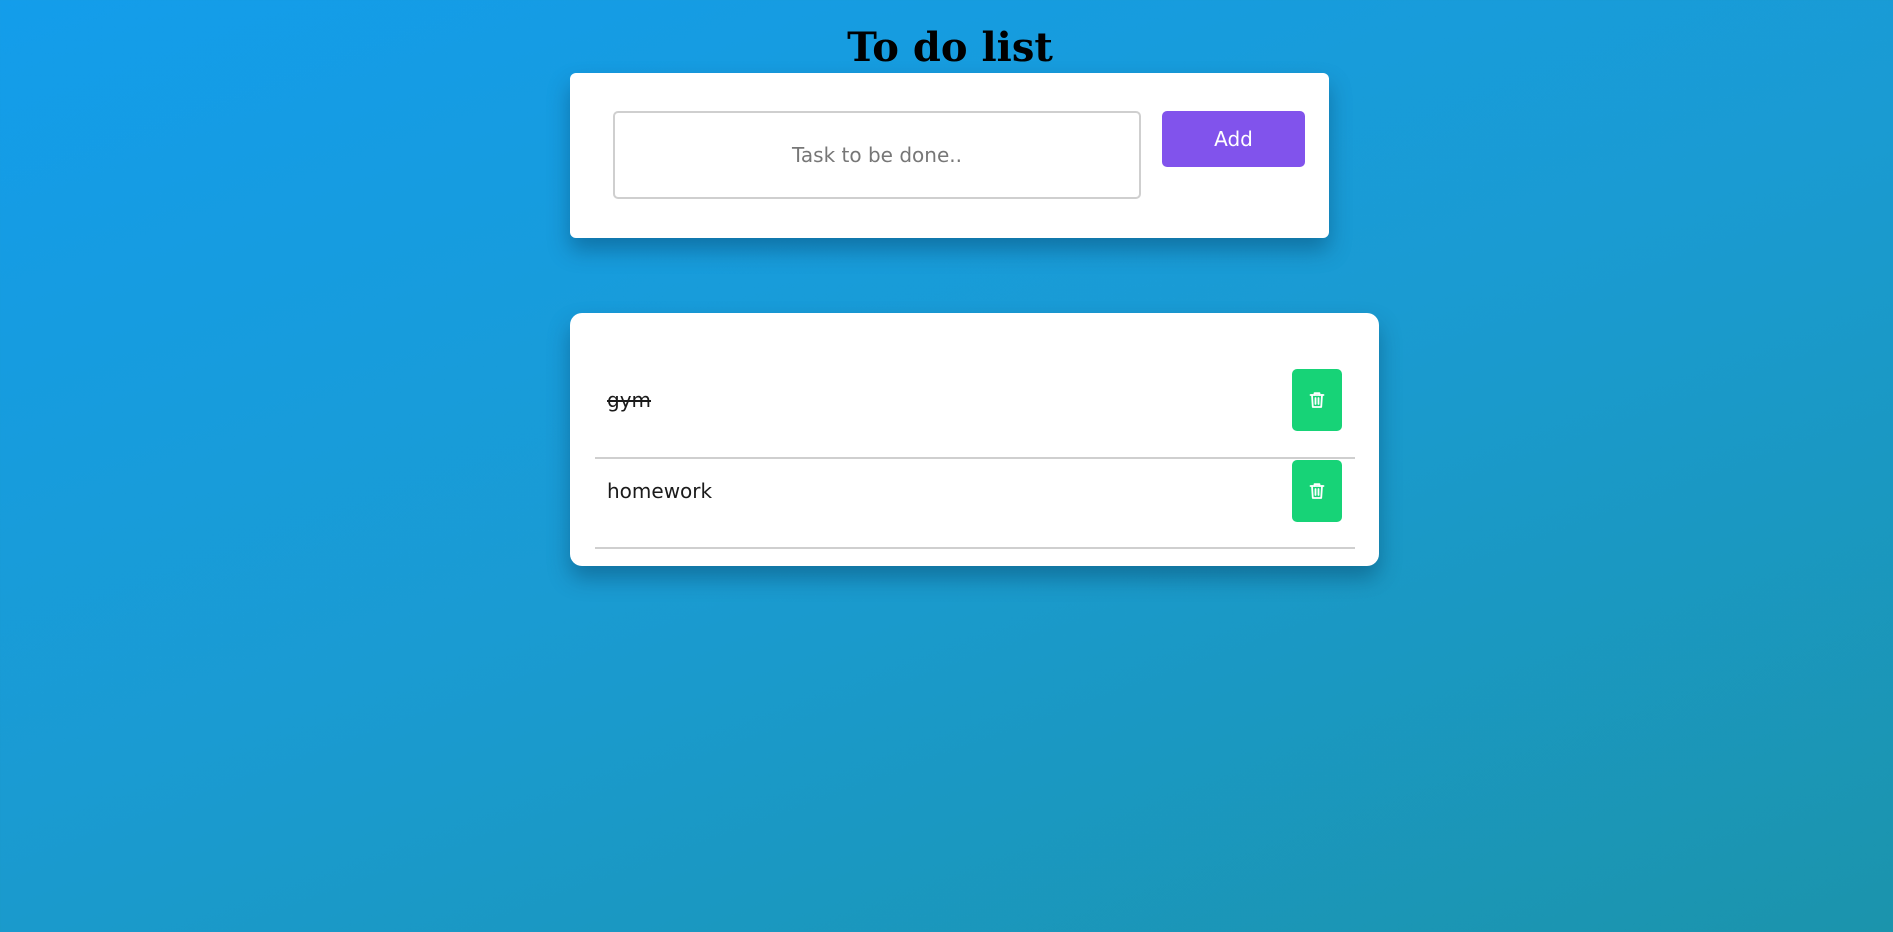  What do you see at coordinates (629, 400) in the screenshot?
I see `task-text: gym` at bounding box center [629, 400].